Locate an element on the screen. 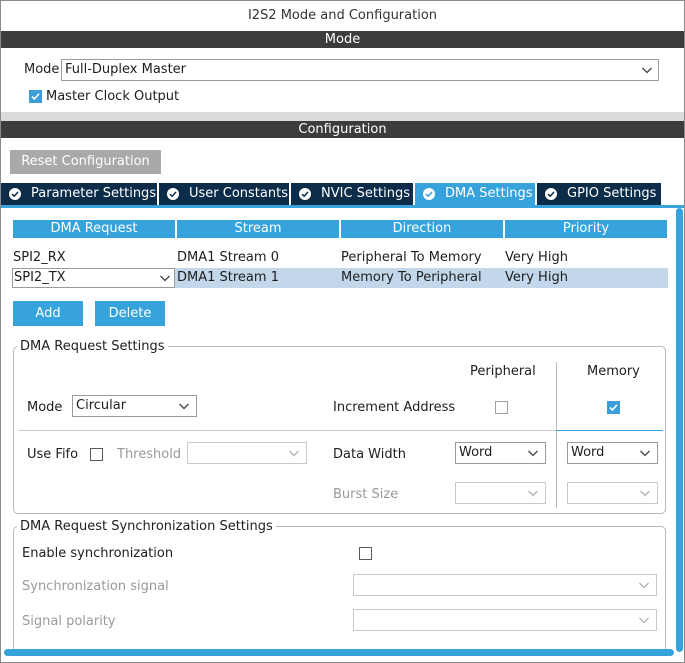 The height and width of the screenshot is (663, 685). tab-label: Parameter Settings is located at coordinates (94, 193).